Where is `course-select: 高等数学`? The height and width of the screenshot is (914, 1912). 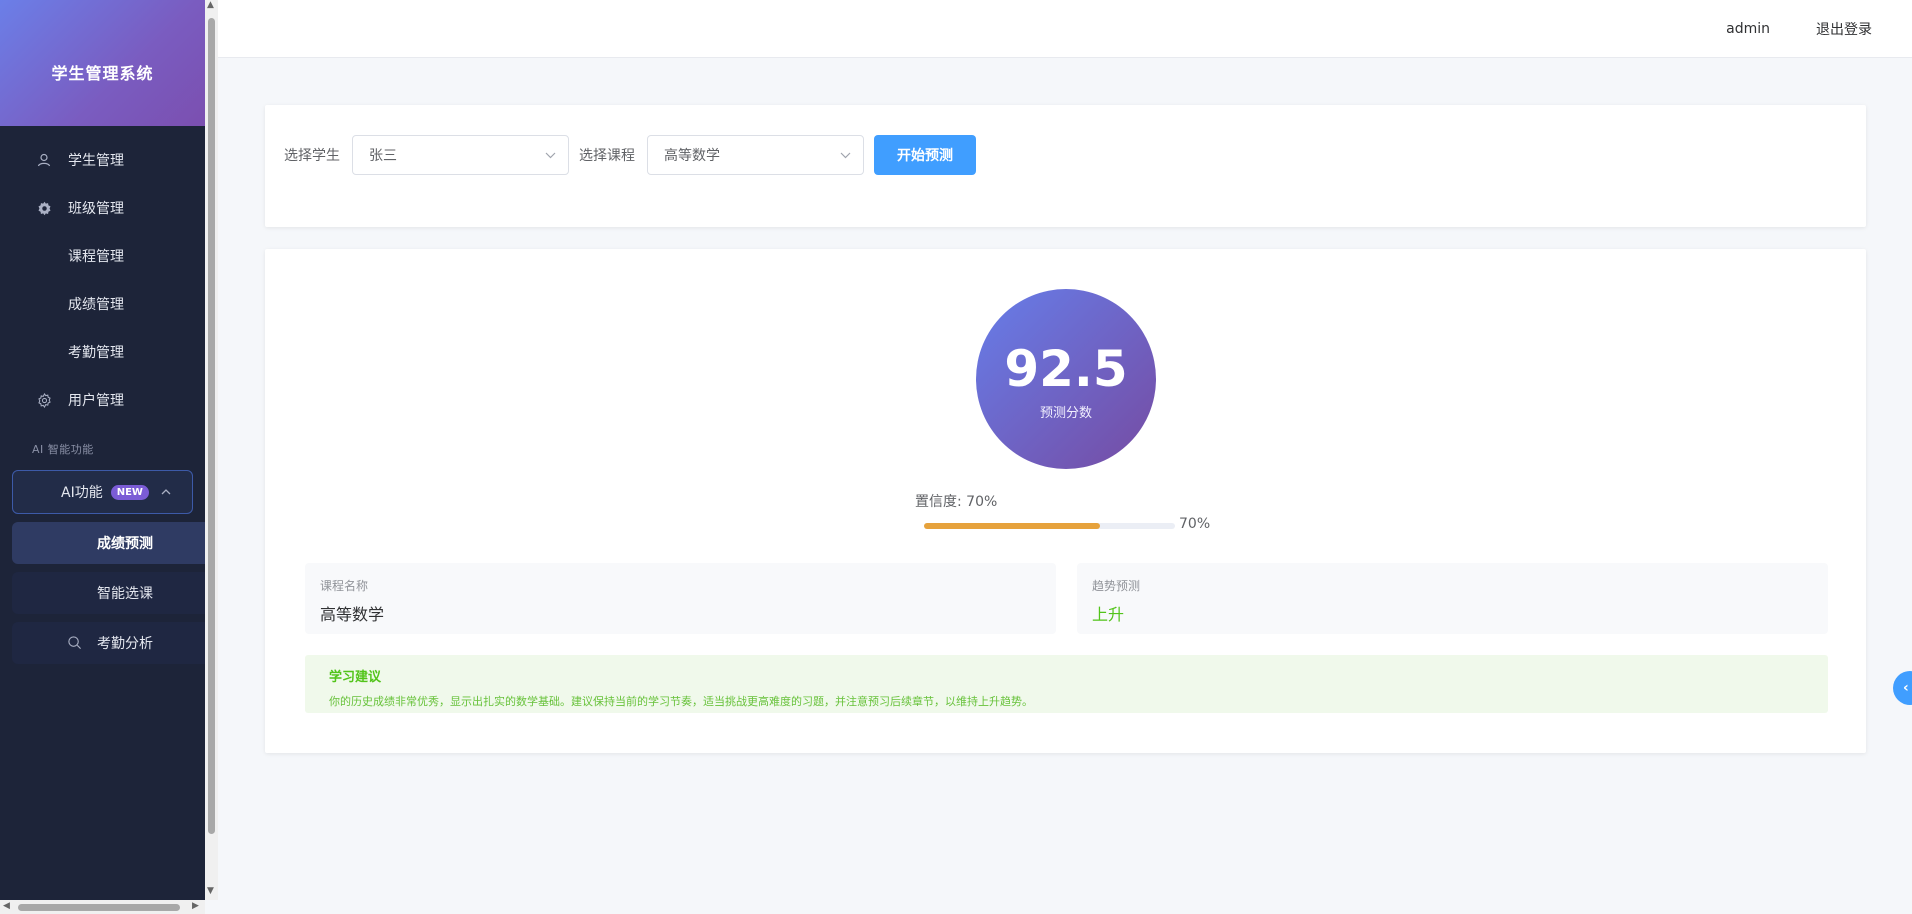 course-select: 高等数学 is located at coordinates (755, 155).